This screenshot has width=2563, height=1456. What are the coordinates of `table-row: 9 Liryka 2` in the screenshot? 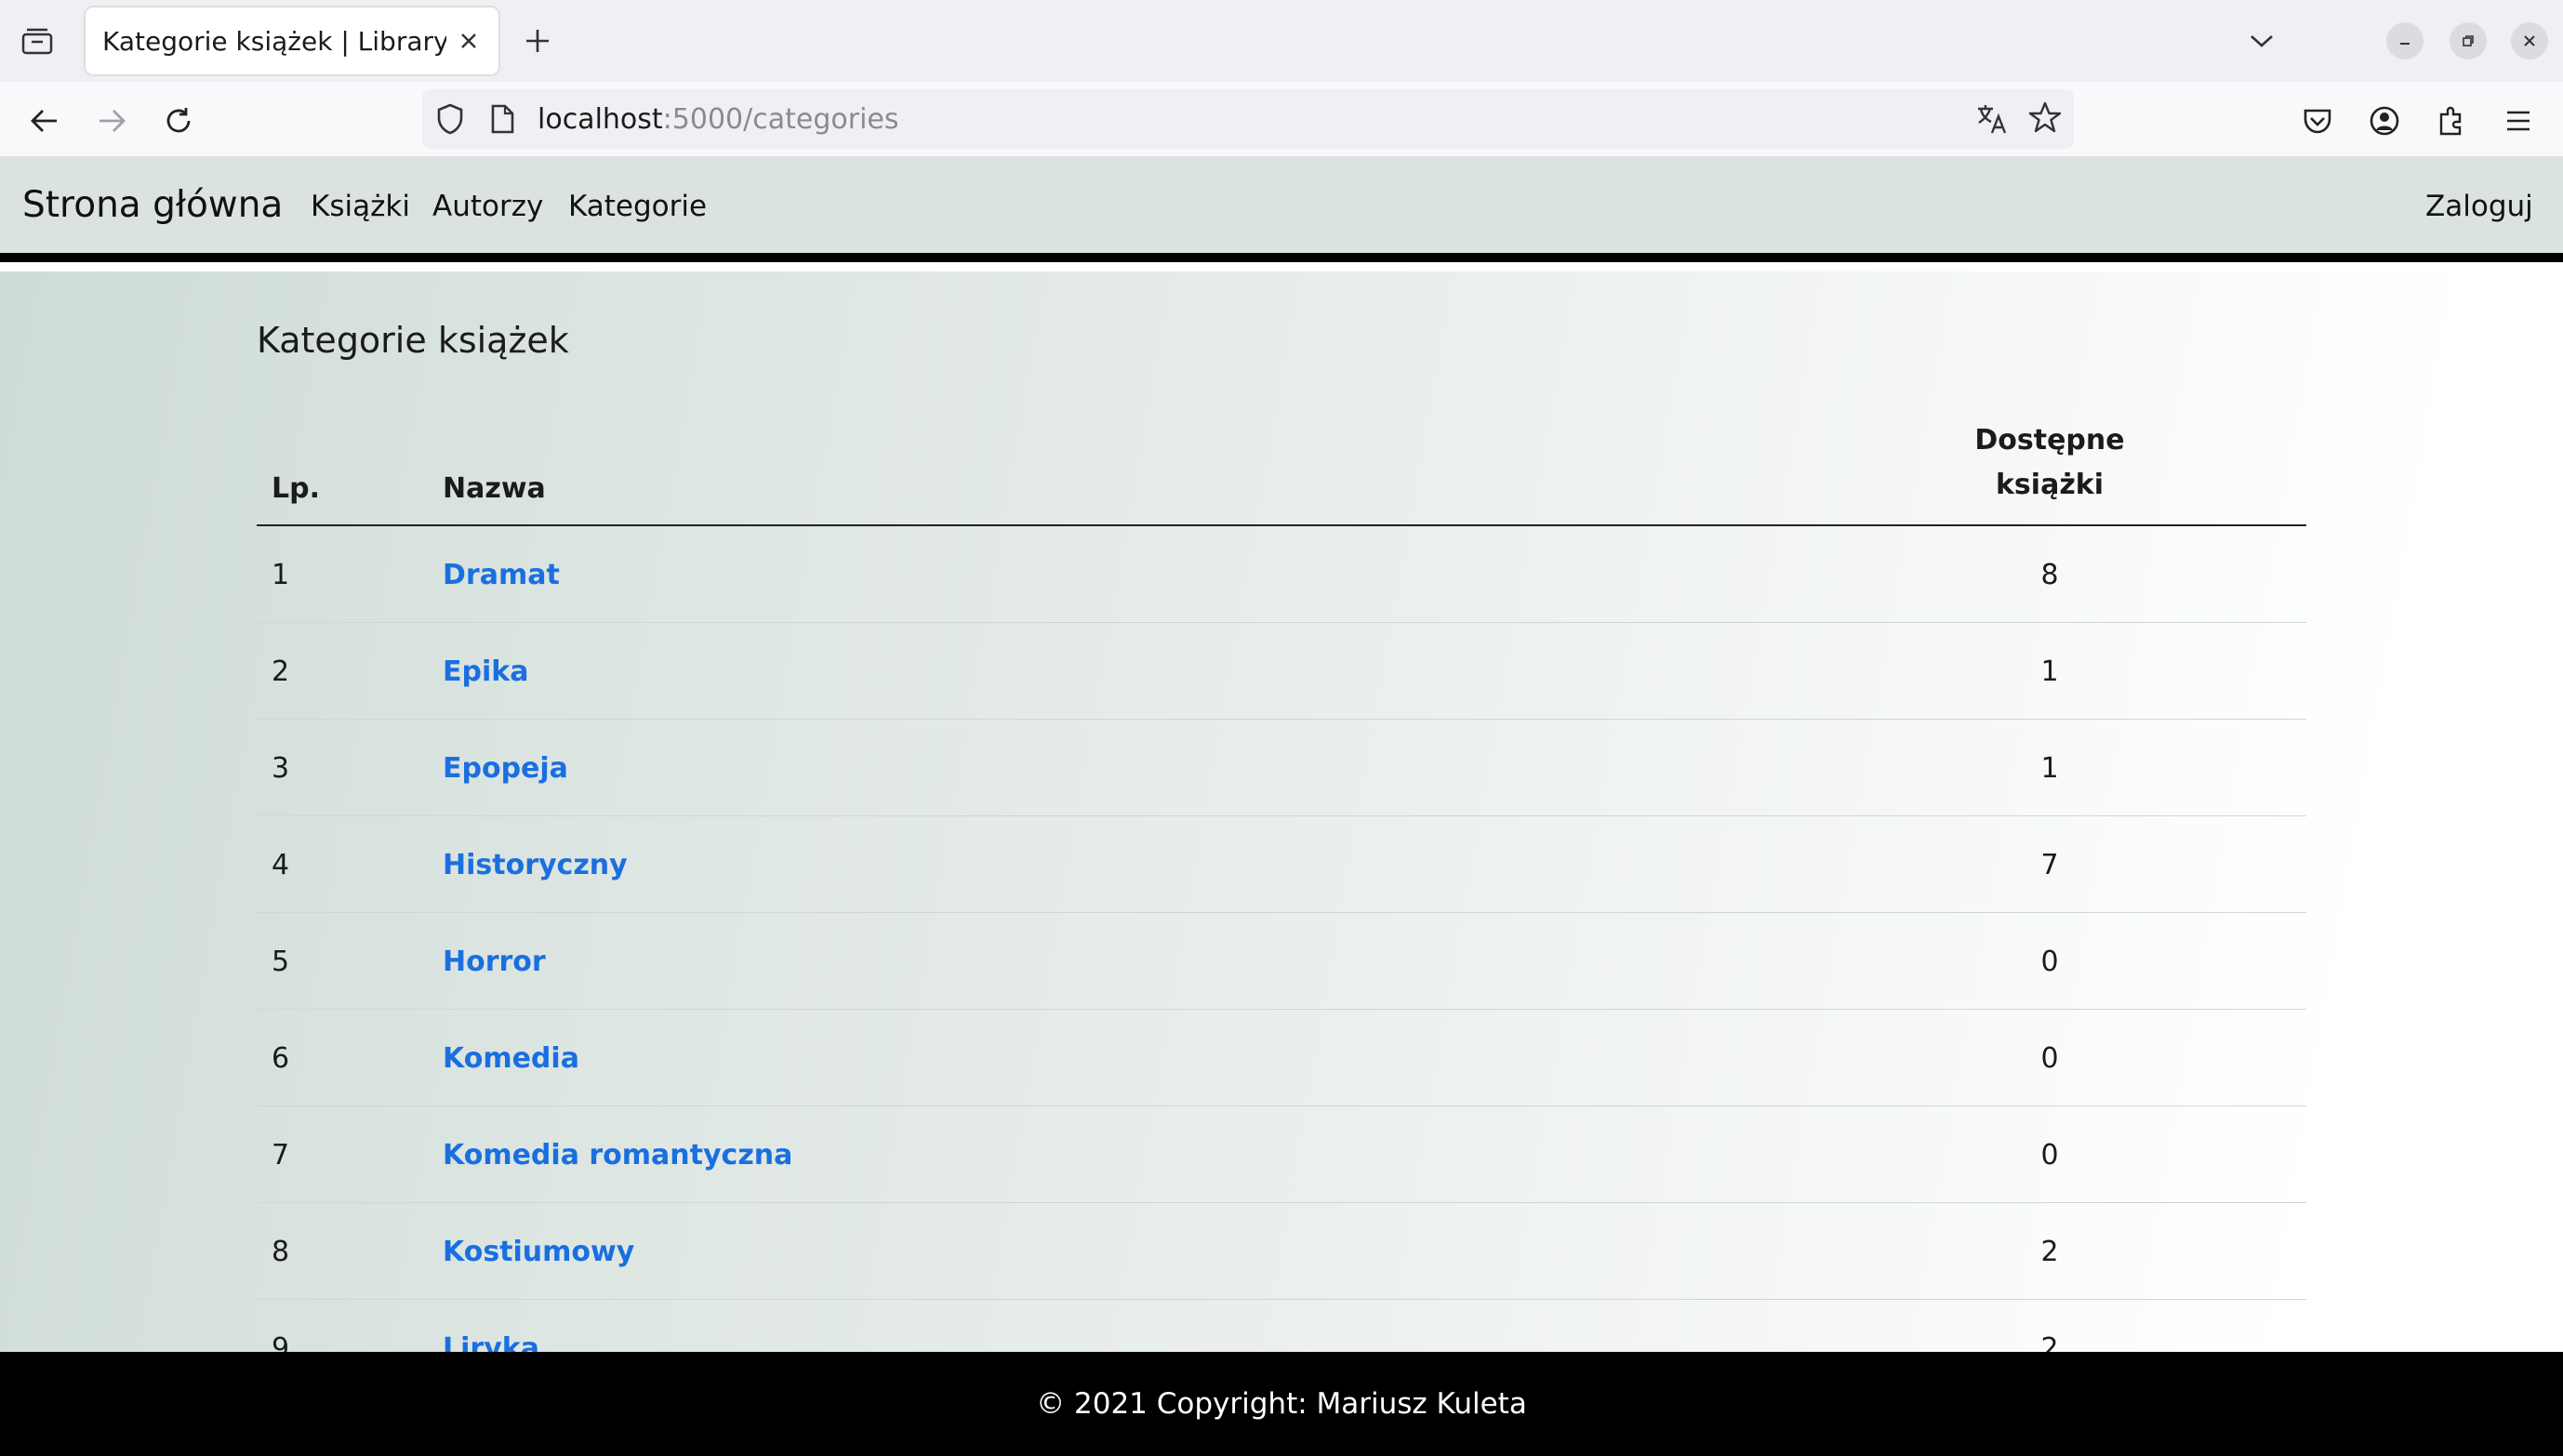 It's located at (1281, 1326).